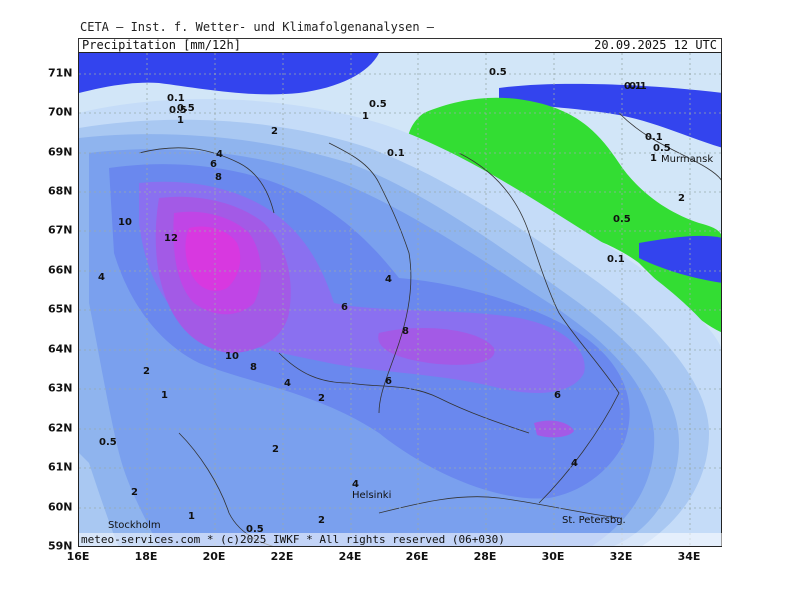 The height and width of the screenshot is (600, 800). I want to click on lon-label: 24E, so click(350, 556).